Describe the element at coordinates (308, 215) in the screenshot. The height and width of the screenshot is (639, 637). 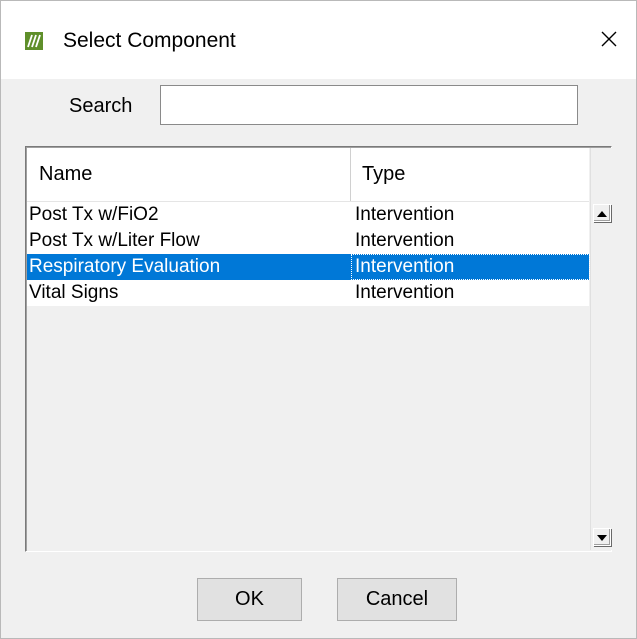
I see `table-row: Post Tx w/FiO2 Intervention` at that location.